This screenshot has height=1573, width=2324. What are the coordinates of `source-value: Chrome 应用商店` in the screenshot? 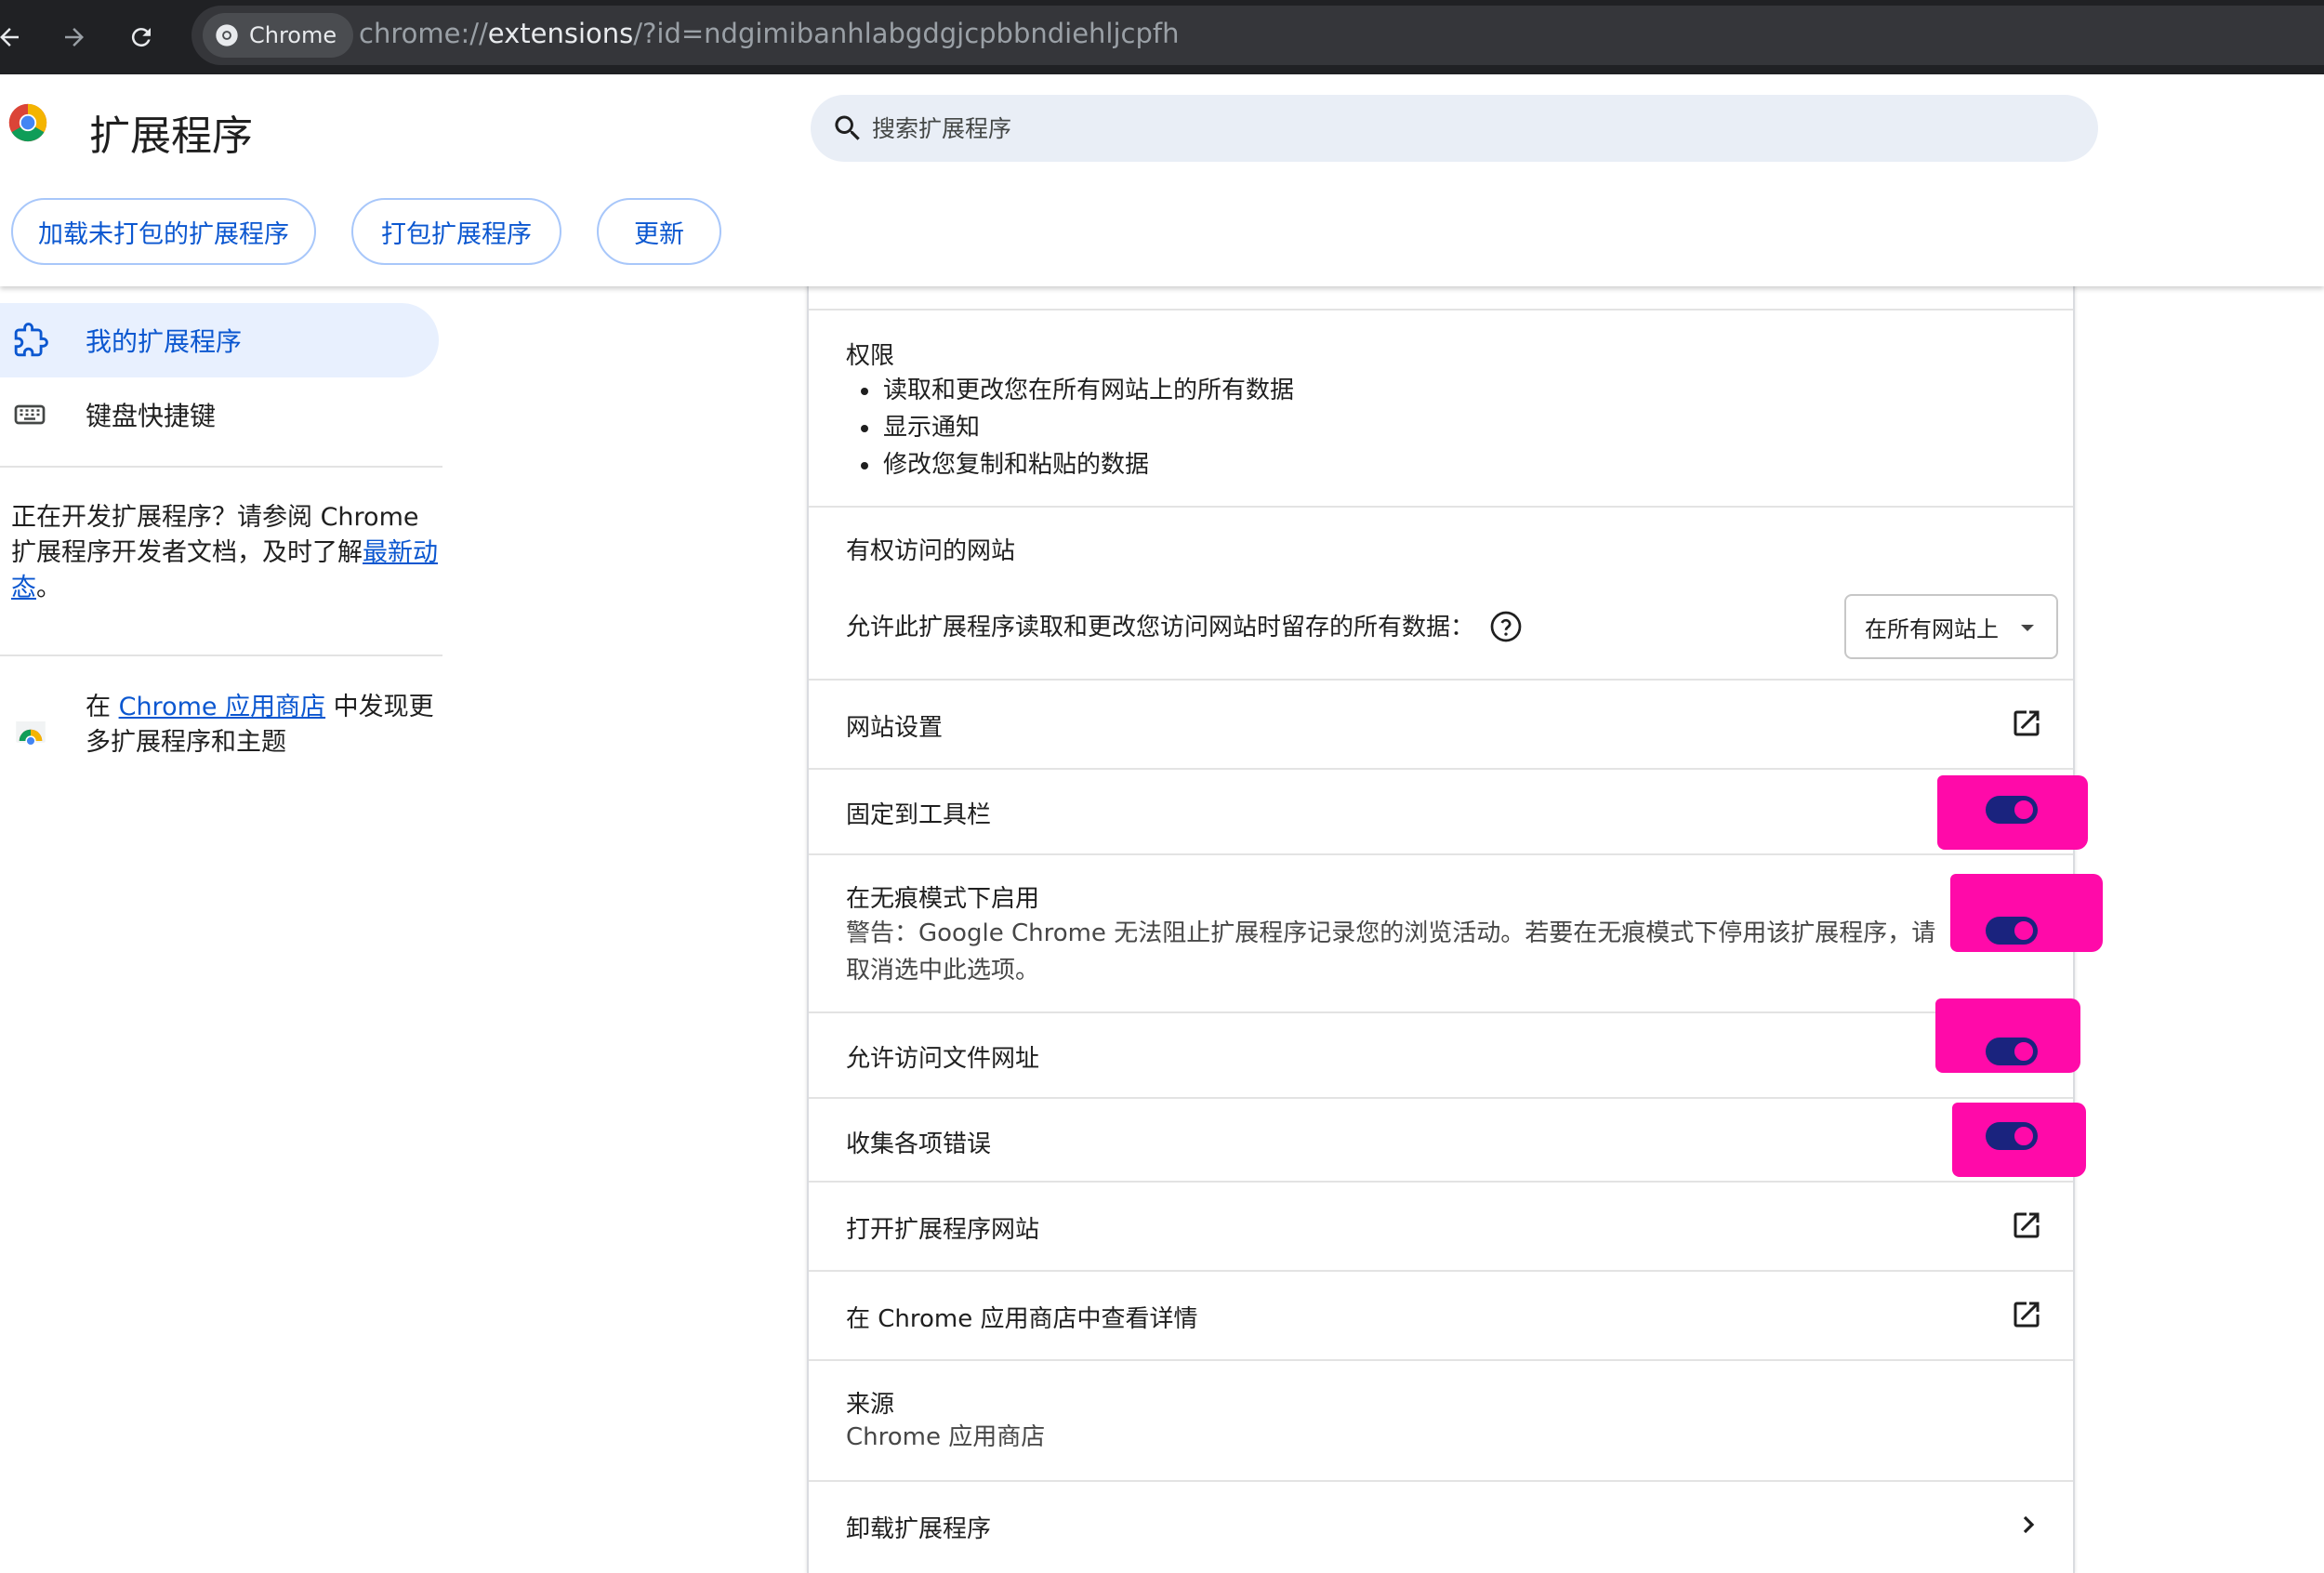 It's located at (946, 1437).